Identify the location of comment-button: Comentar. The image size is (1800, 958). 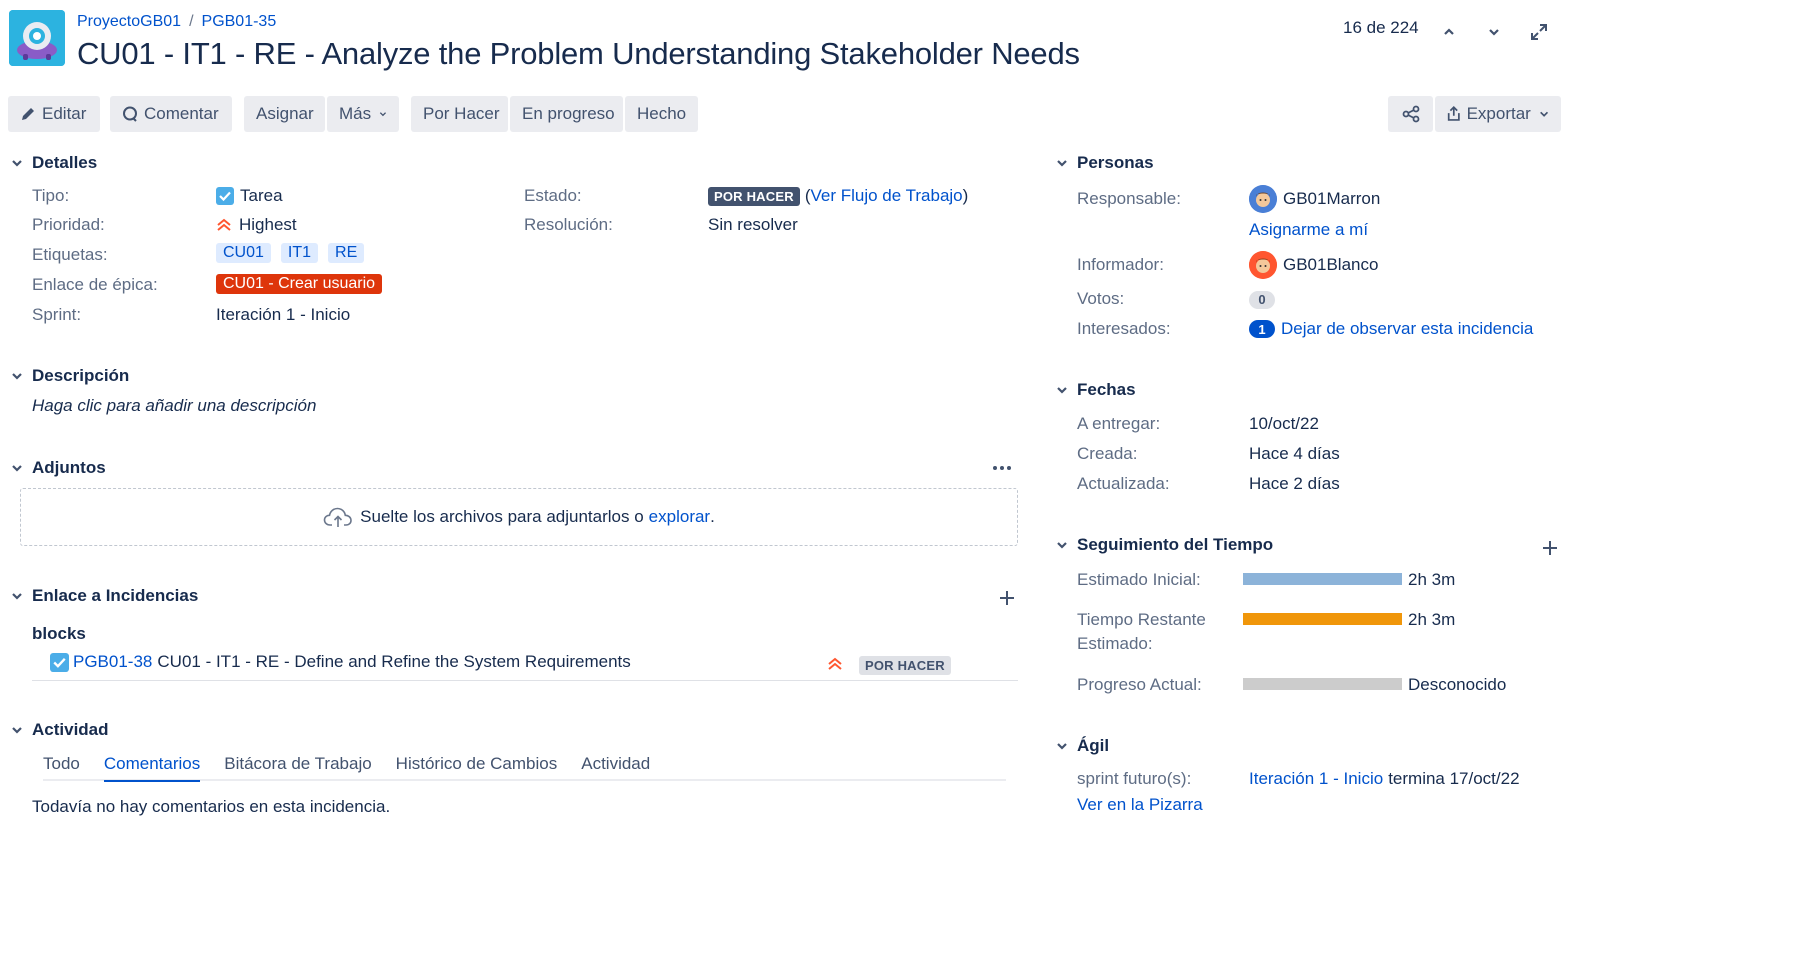
(171, 114).